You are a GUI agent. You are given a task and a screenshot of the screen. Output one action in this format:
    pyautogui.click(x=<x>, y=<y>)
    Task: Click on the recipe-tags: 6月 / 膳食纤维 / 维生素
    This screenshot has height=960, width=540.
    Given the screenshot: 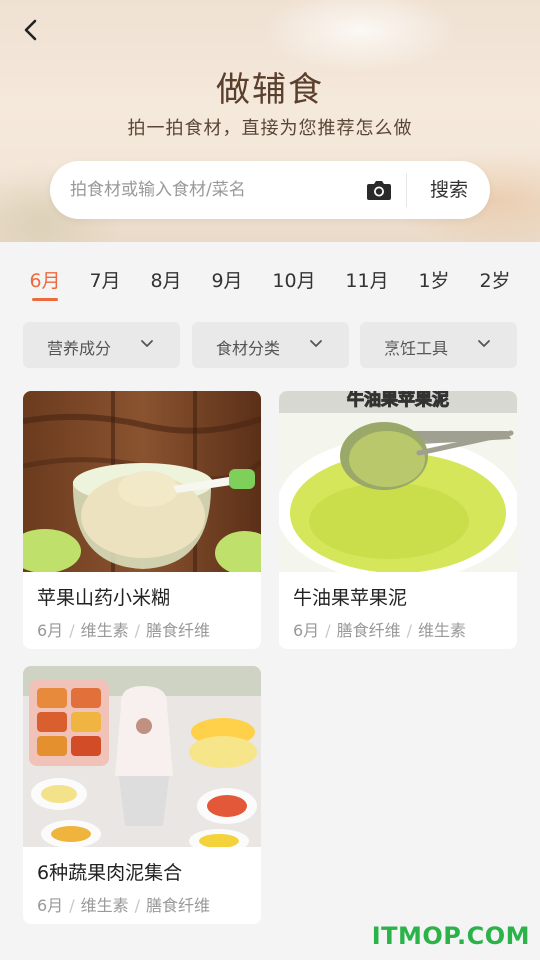 What is the action you would take?
    pyautogui.click(x=379, y=629)
    